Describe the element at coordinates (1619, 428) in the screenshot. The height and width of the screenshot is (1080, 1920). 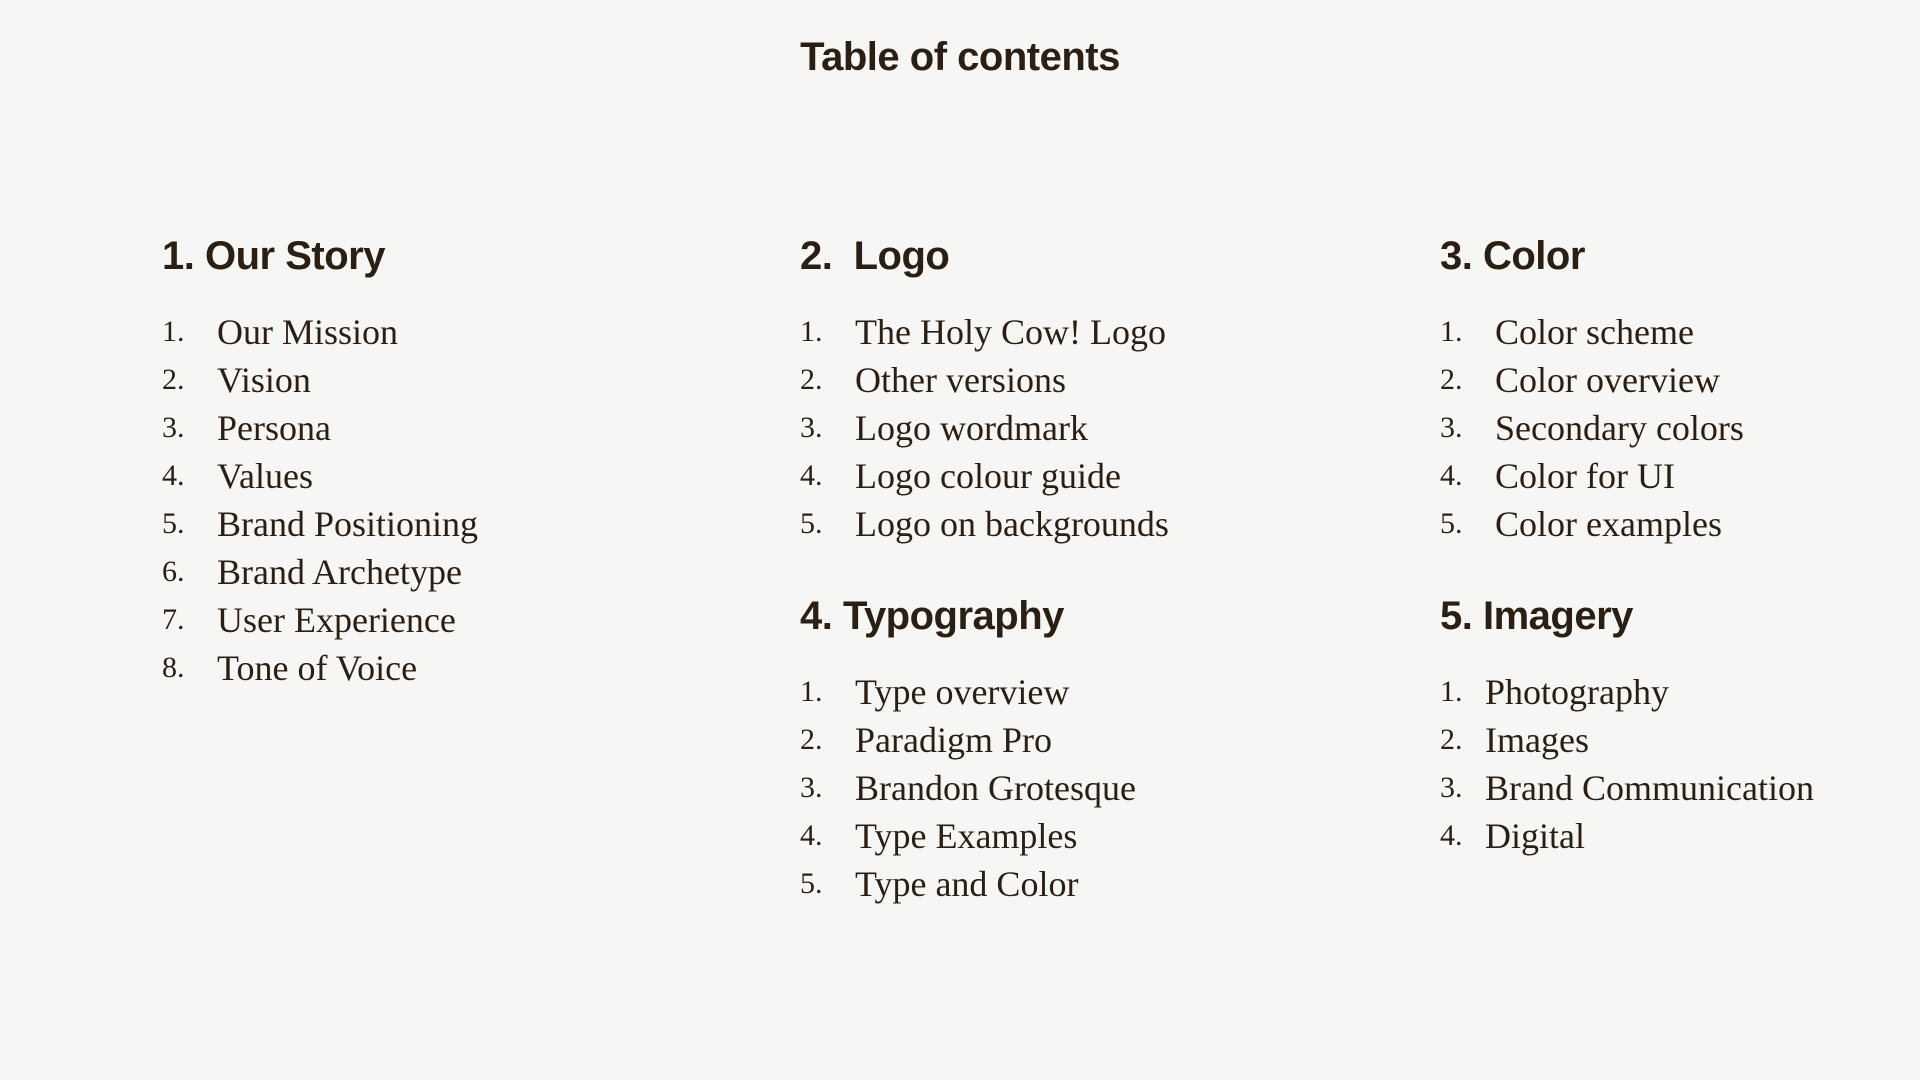
I see `toc-item-label: Secondary colors` at that location.